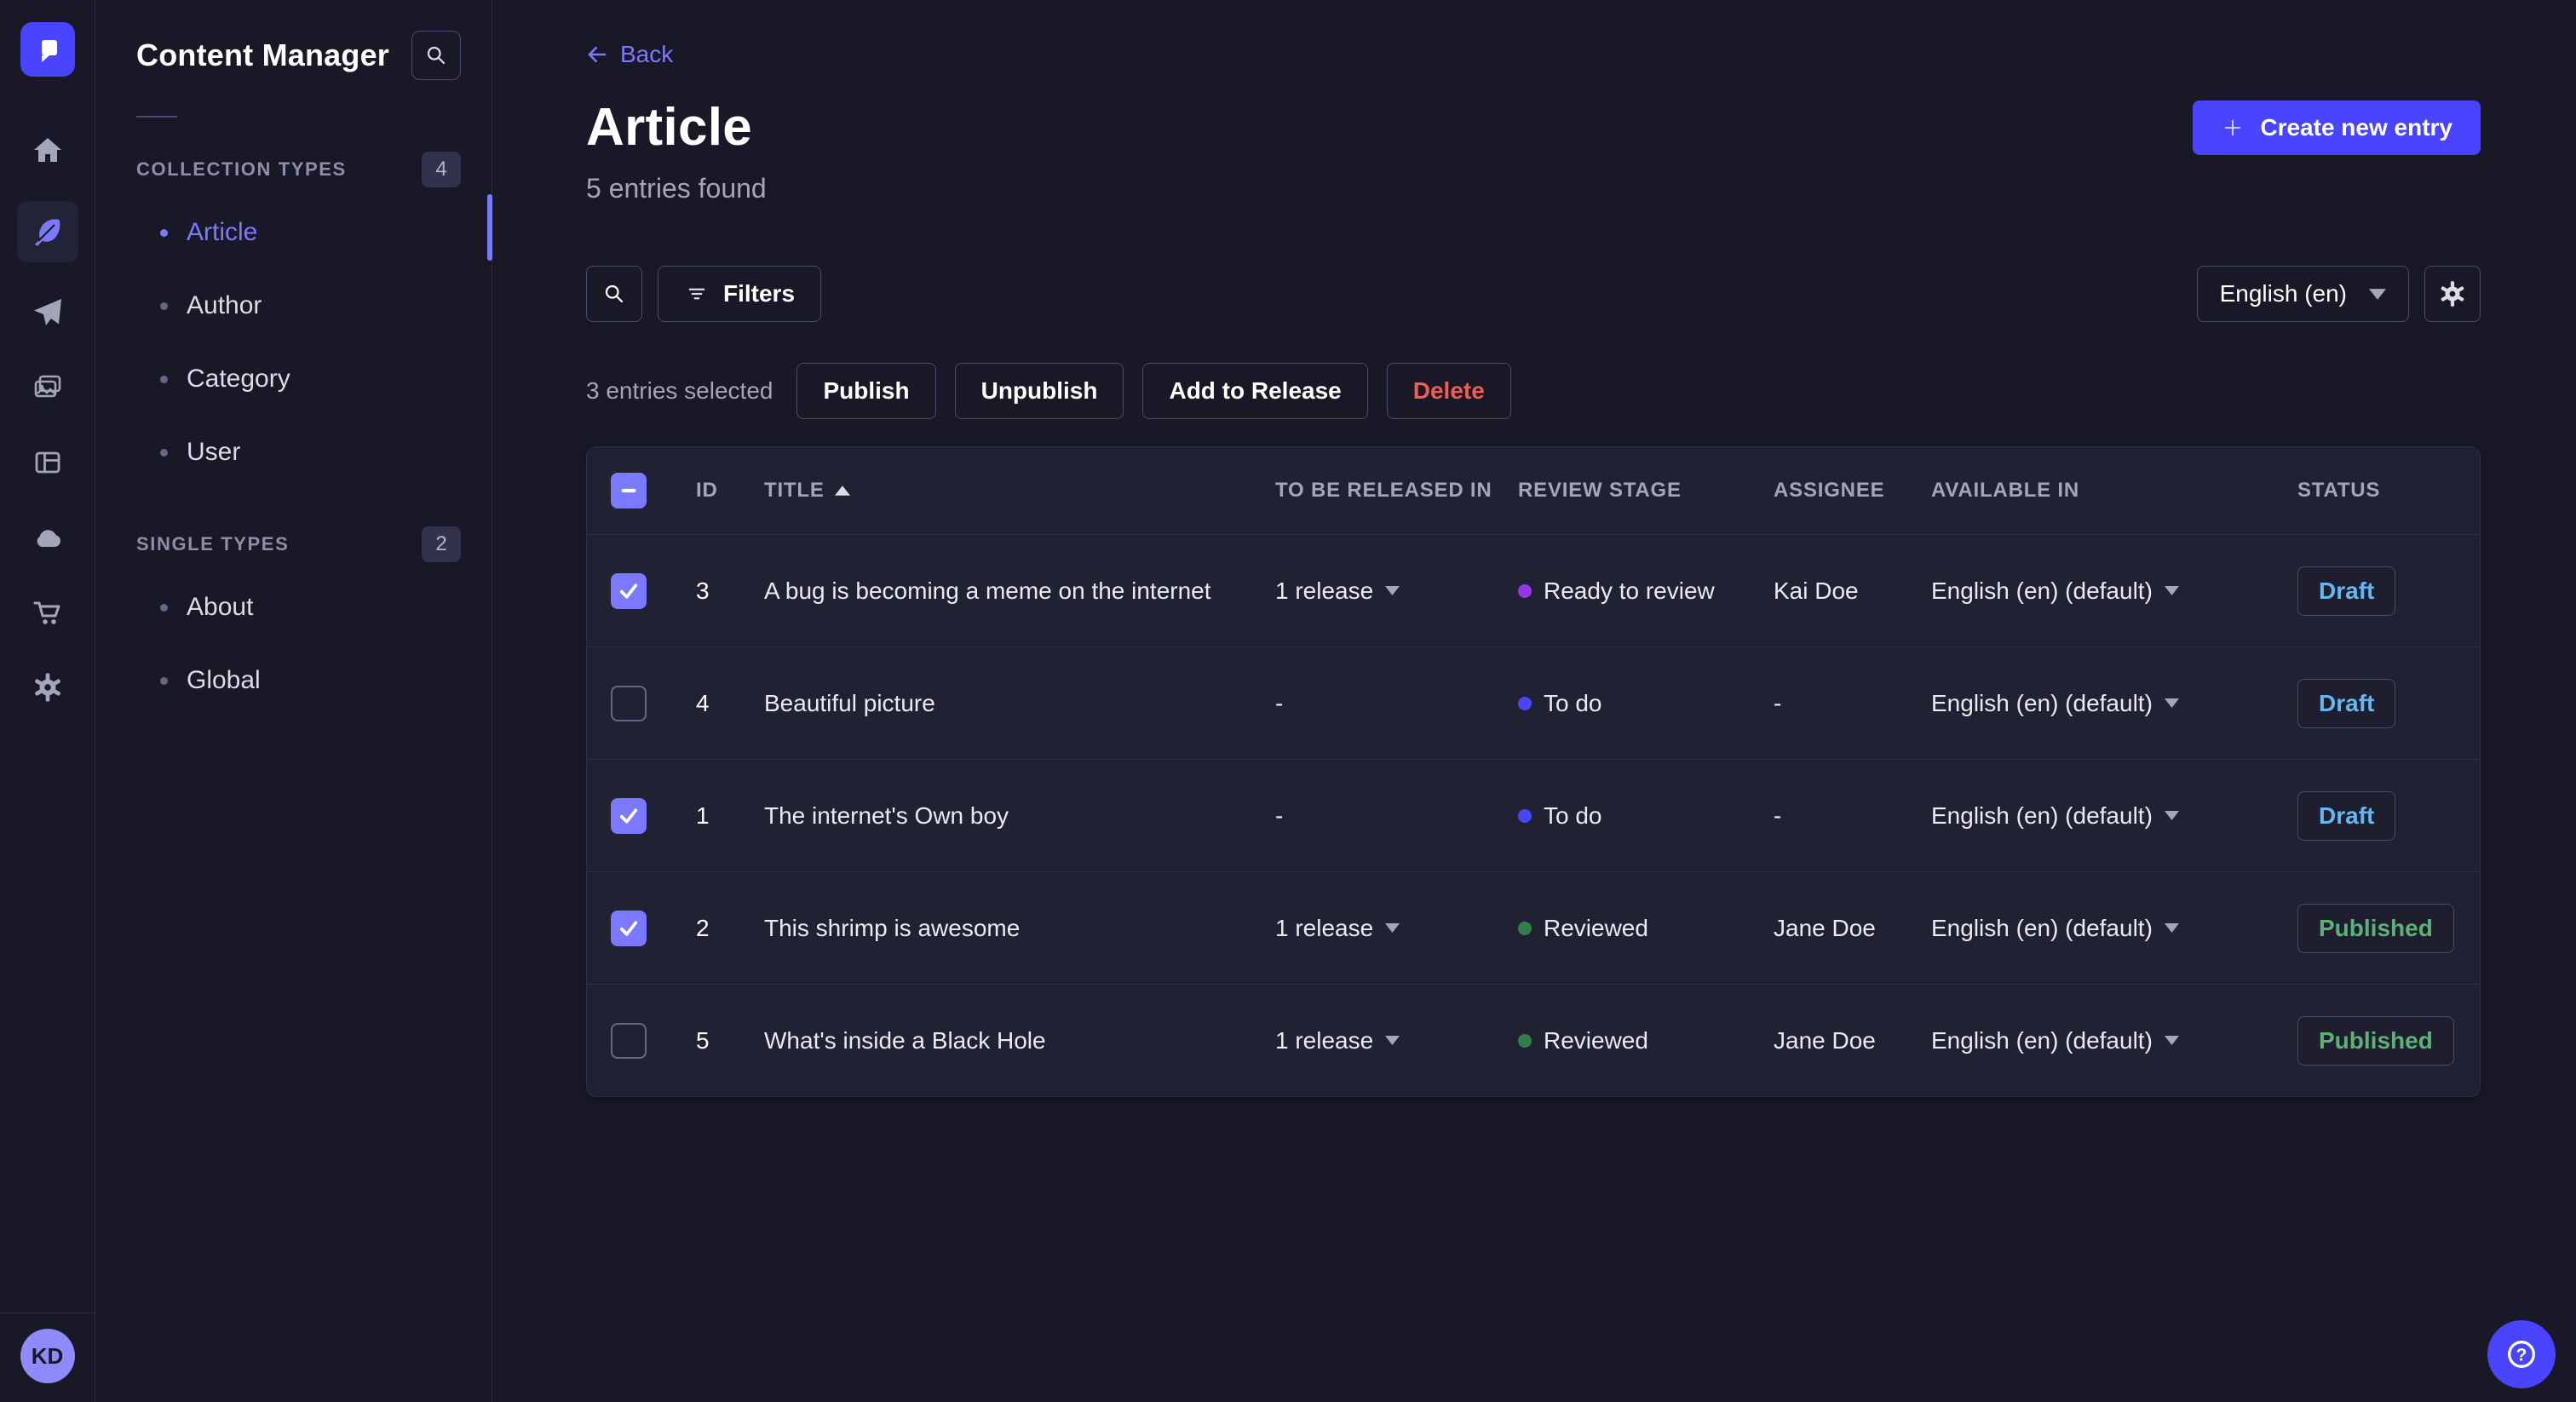 The height and width of the screenshot is (1402, 2576). What do you see at coordinates (1255, 391) in the screenshot?
I see `add-to-release-button: Add to Release` at bounding box center [1255, 391].